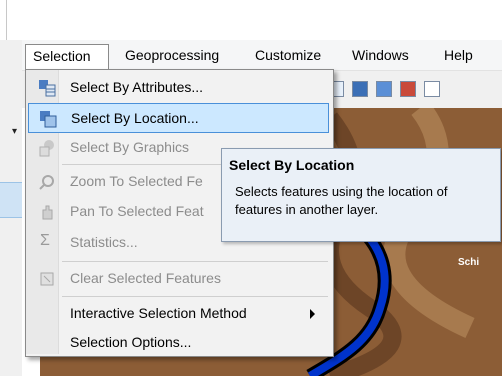 The height and width of the screenshot is (376, 502). What do you see at coordinates (380, 57) in the screenshot?
I see `menu-windows: Windows` at bounding box center [380, 57].